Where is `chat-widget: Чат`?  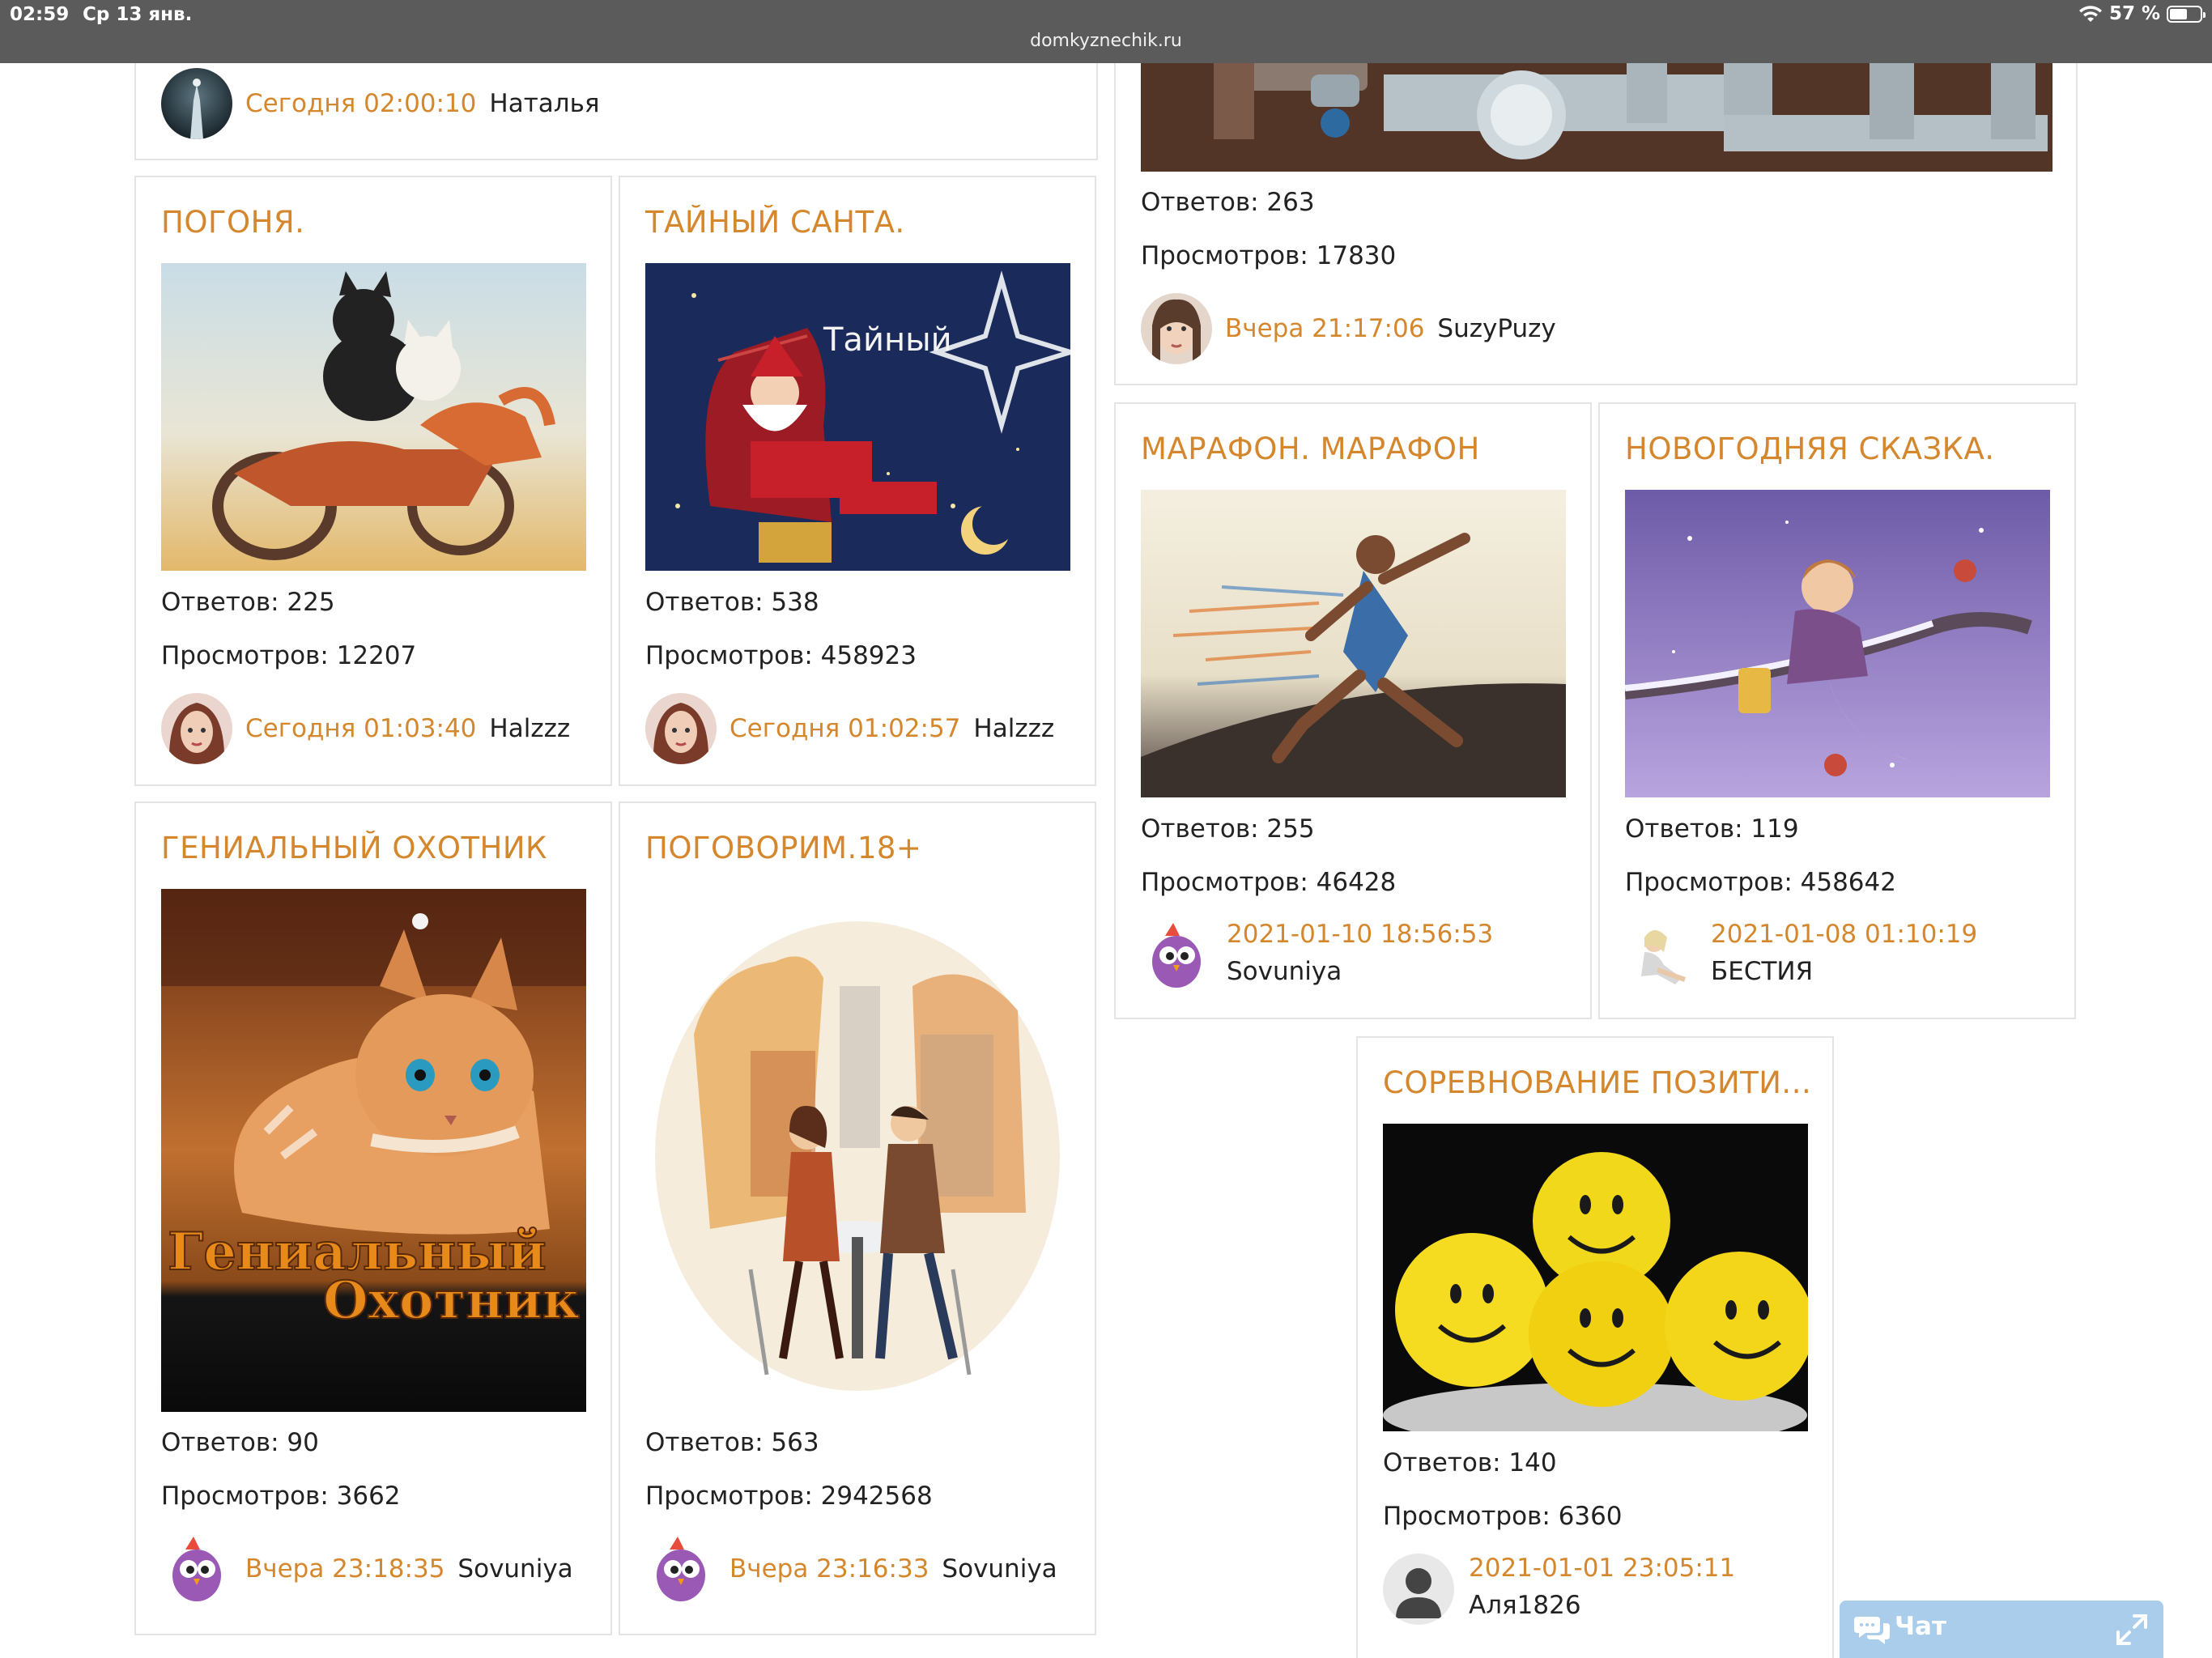 chat-widget: Чат is located at coordinates (2001, 1629).